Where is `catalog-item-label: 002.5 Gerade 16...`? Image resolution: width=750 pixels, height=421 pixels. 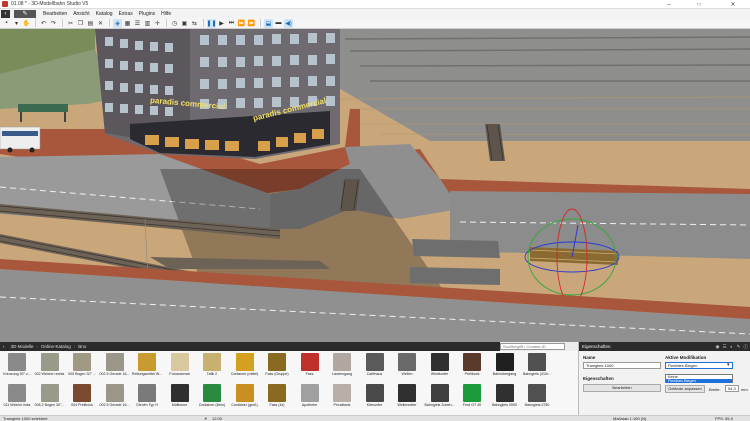 catalog-item-label: 002.5 Gerade 16... is located at coordinates (114, 374).